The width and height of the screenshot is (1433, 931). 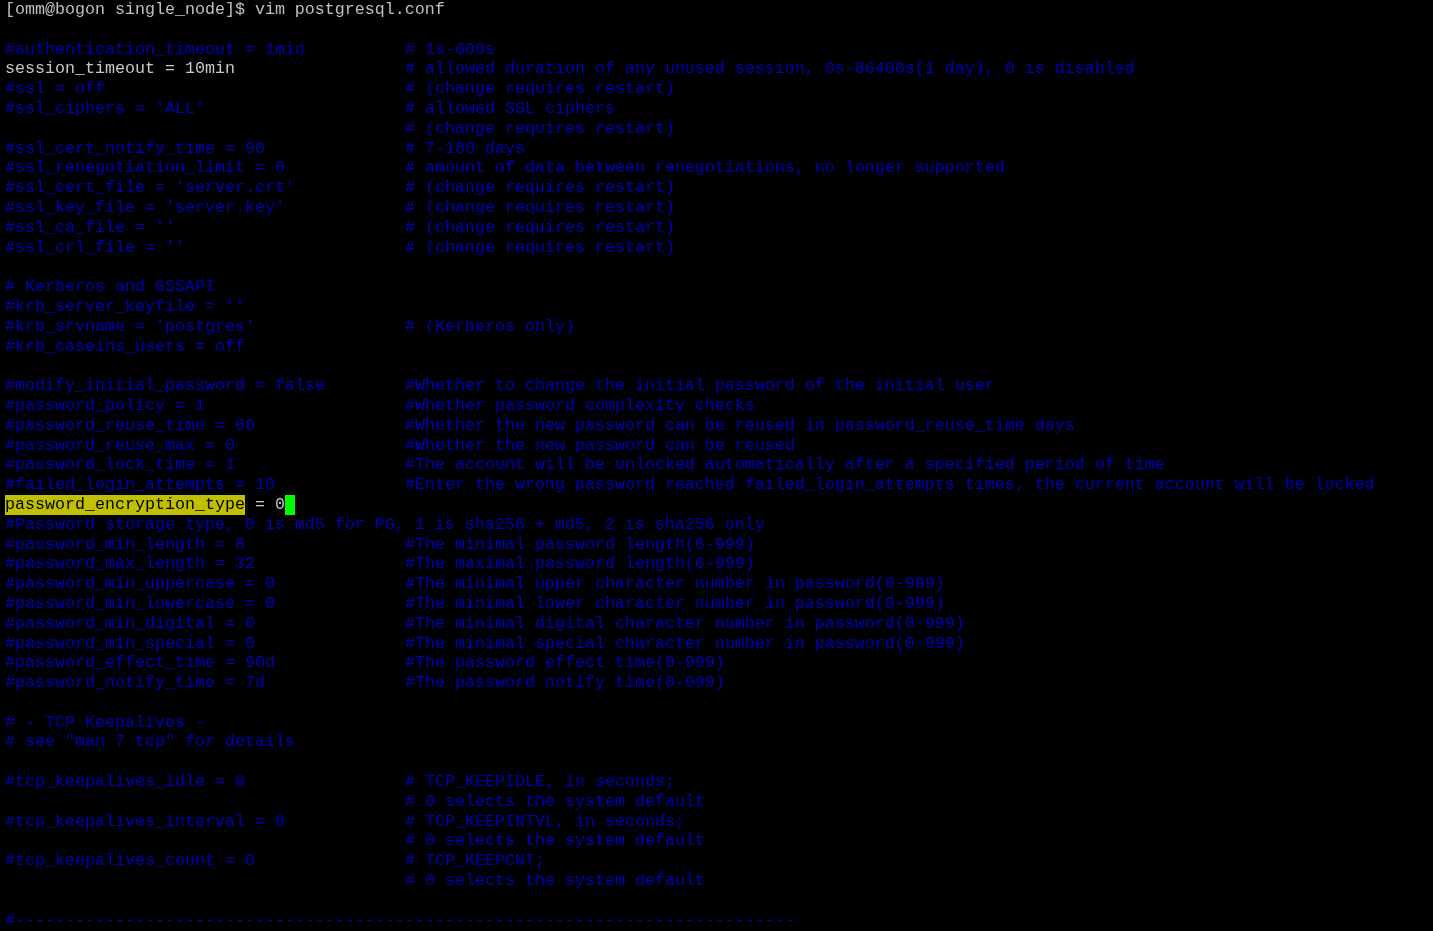 What do you see at coordinates (145, 207) in the screenshot?
I see `code-text: #ssl_key_file = 'server.key'` at bounding box center [145, 207].